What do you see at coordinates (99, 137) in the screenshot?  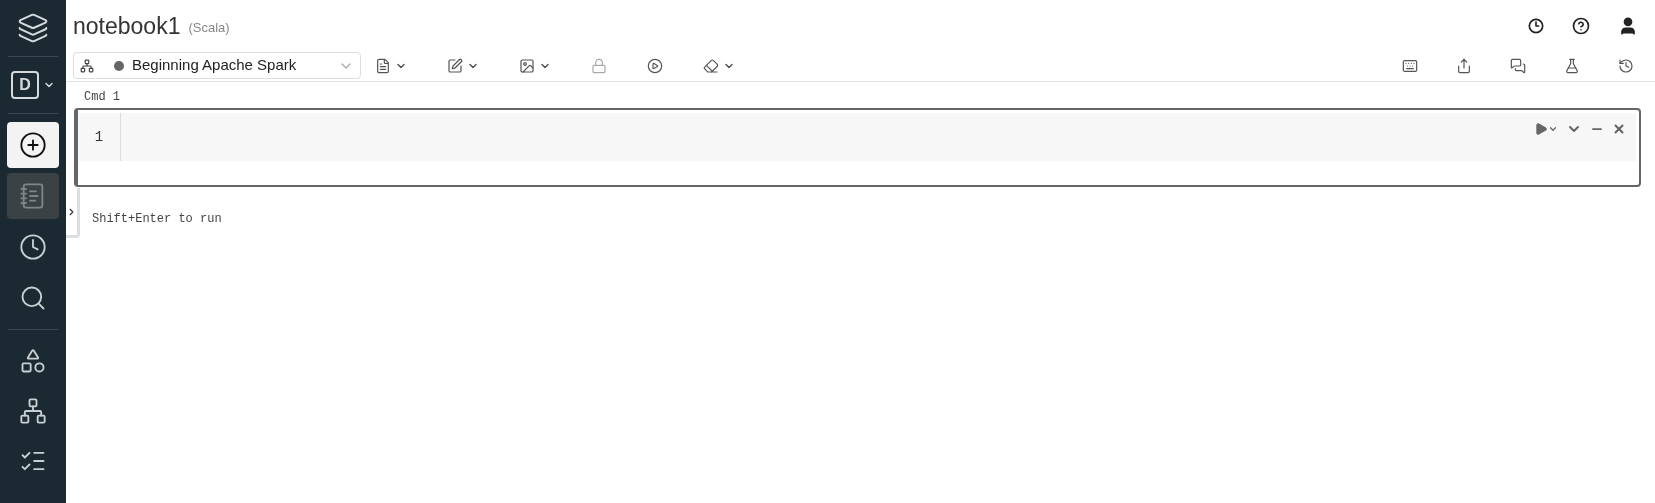 I see `line-number: 1` at bounding box center [99, 137].